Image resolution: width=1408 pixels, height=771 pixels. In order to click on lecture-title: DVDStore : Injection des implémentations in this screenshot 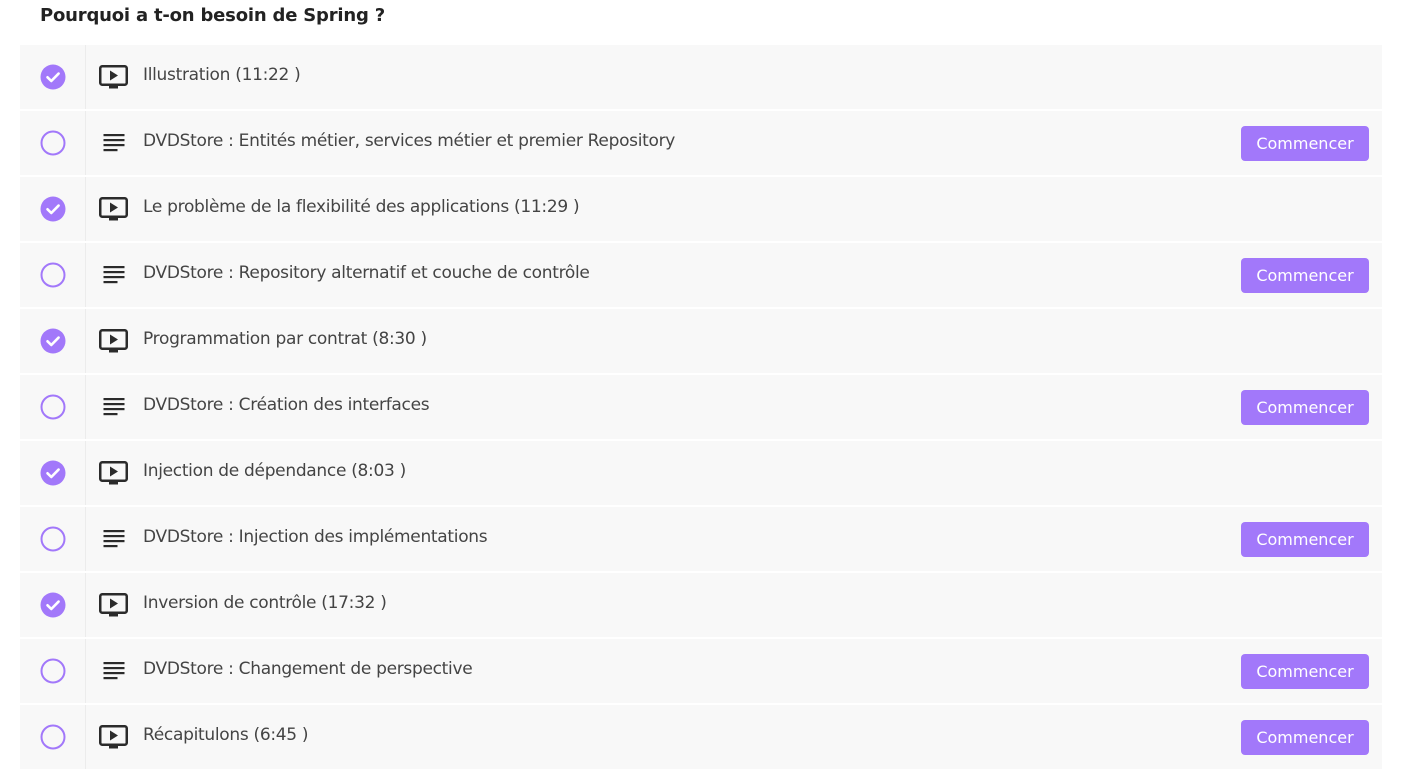, I will do `click(762, 537)`.